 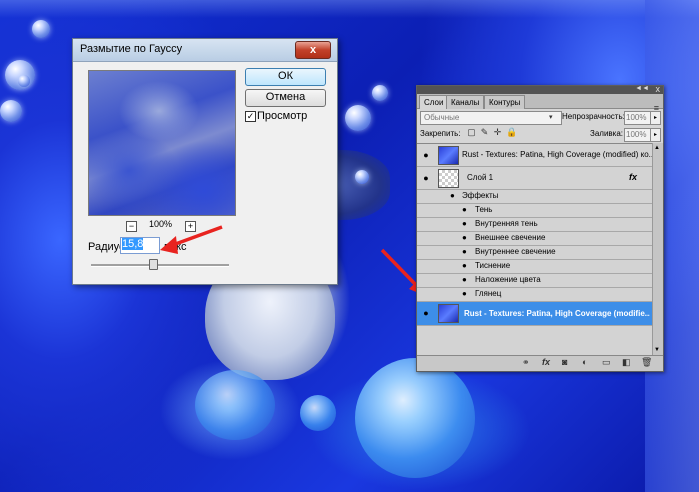 What do you see at coordinates (250, 116) in the screenshot?
I see `preview-checkbox: ✓` at bounding box center [250, 116].